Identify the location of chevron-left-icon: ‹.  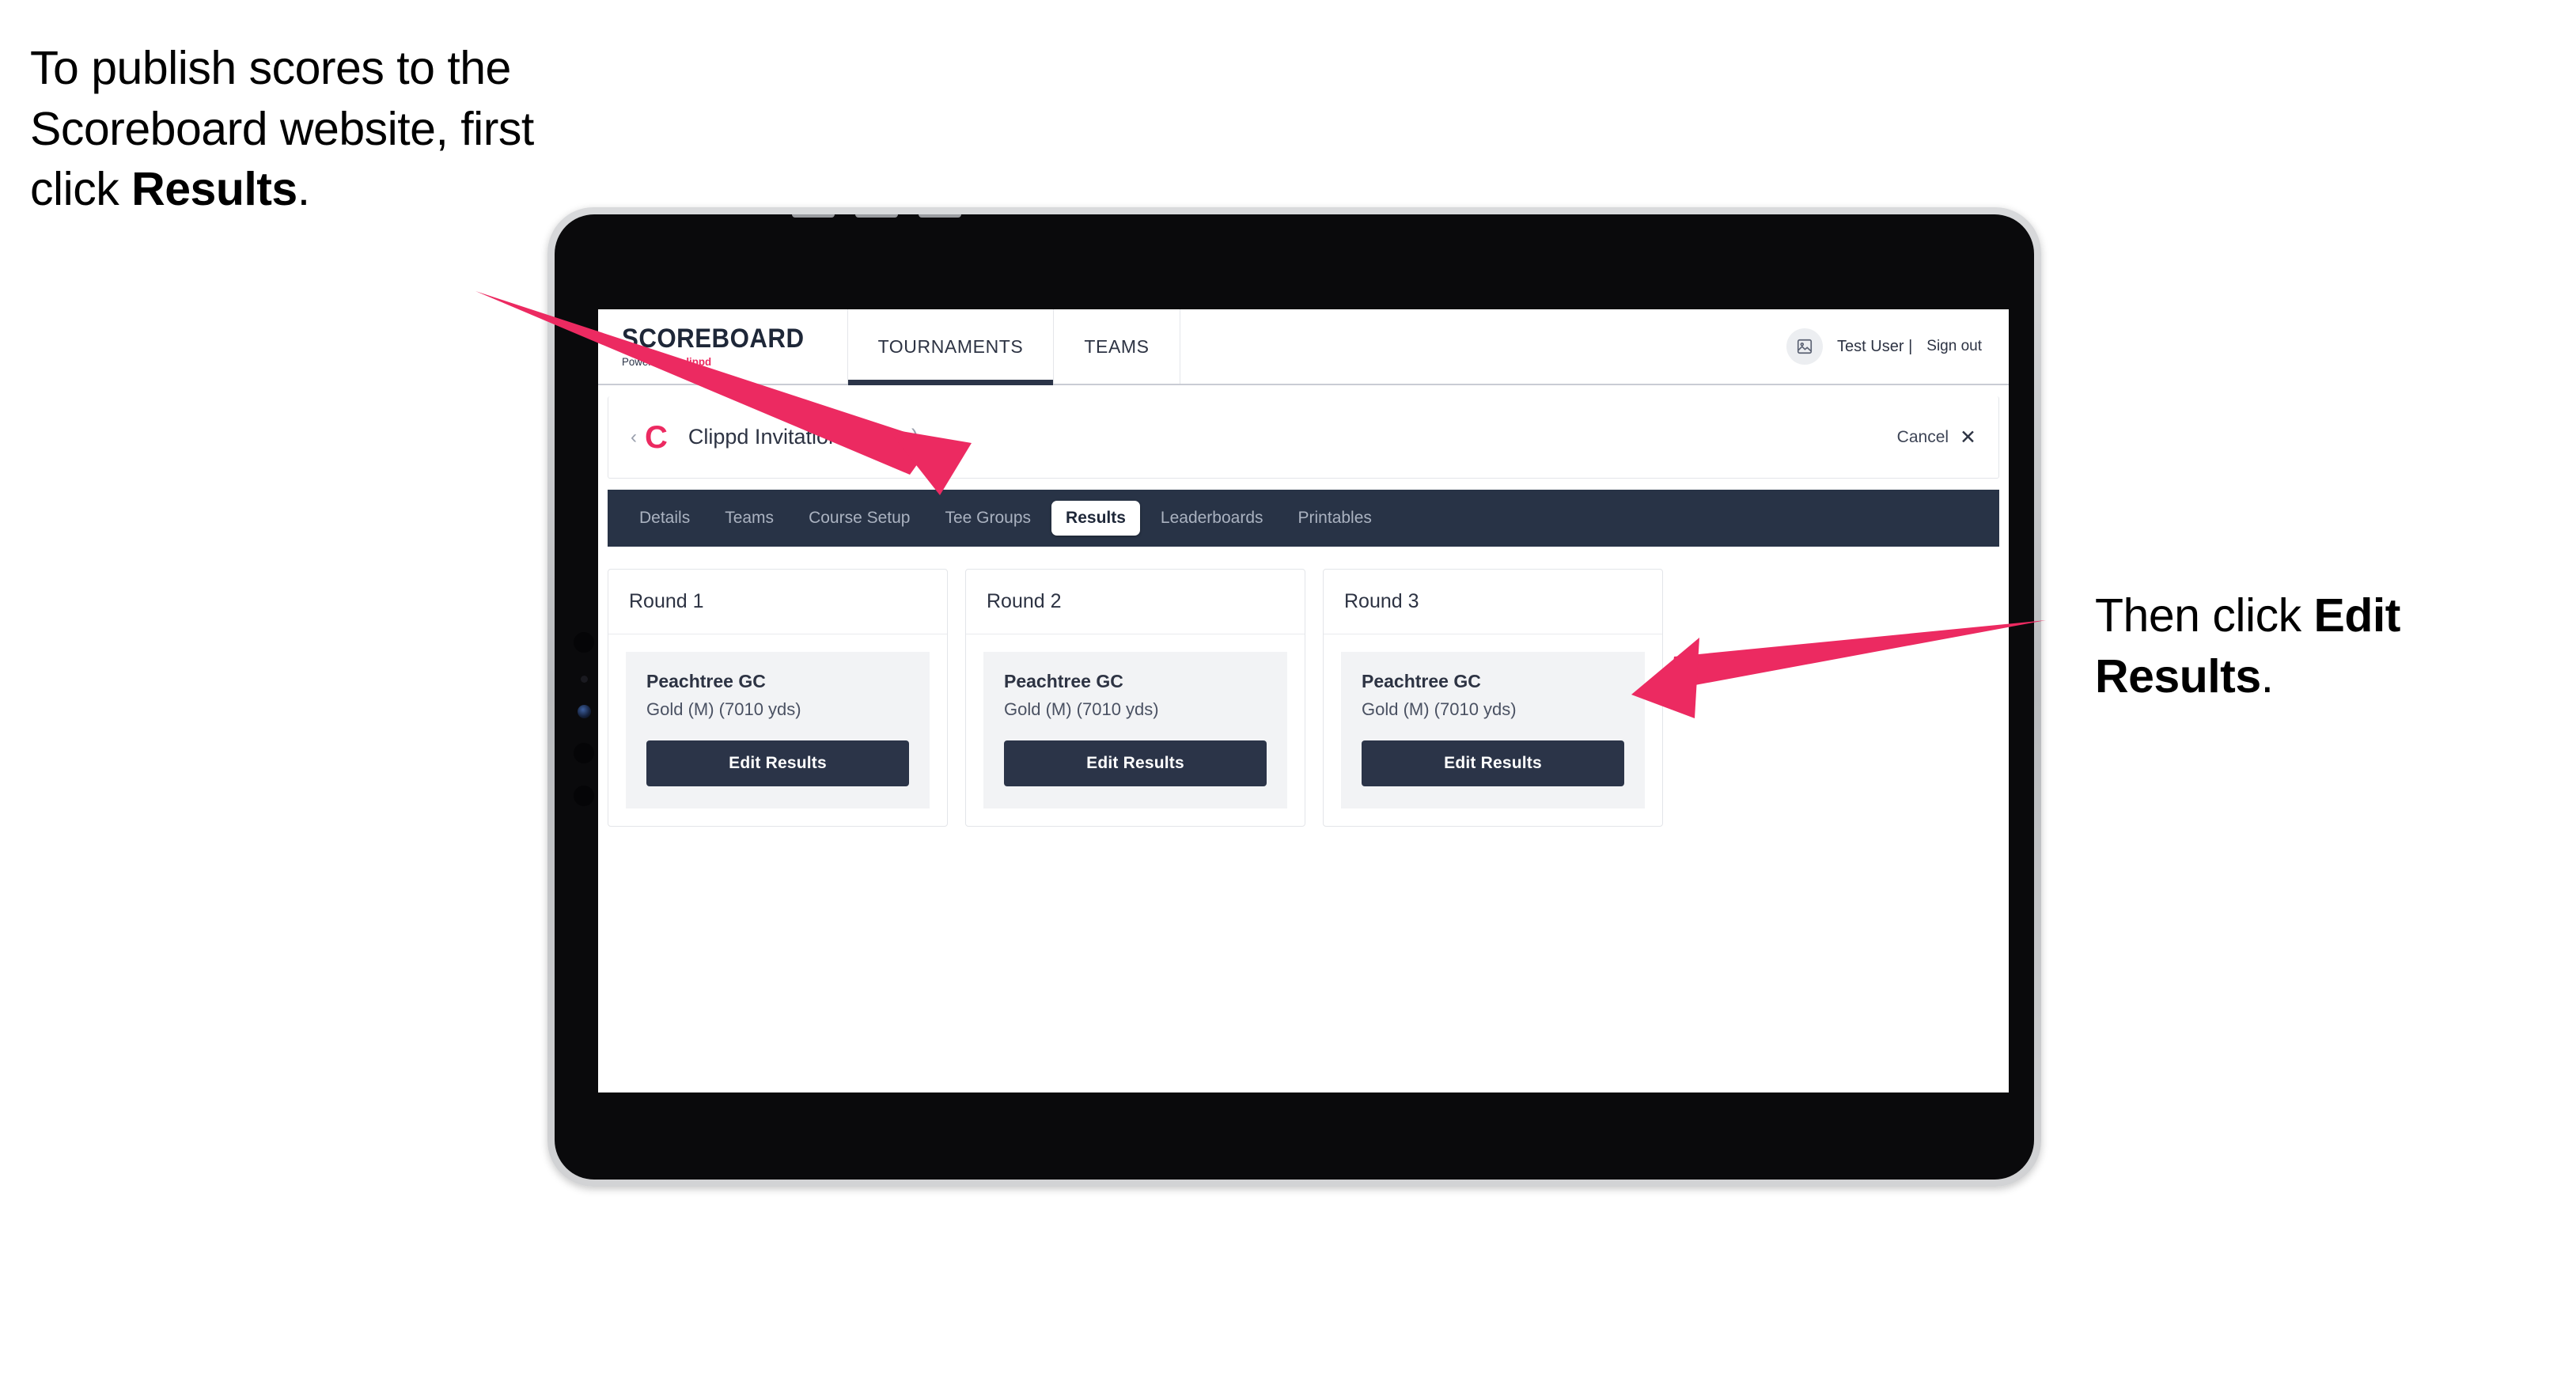
(634, 437).